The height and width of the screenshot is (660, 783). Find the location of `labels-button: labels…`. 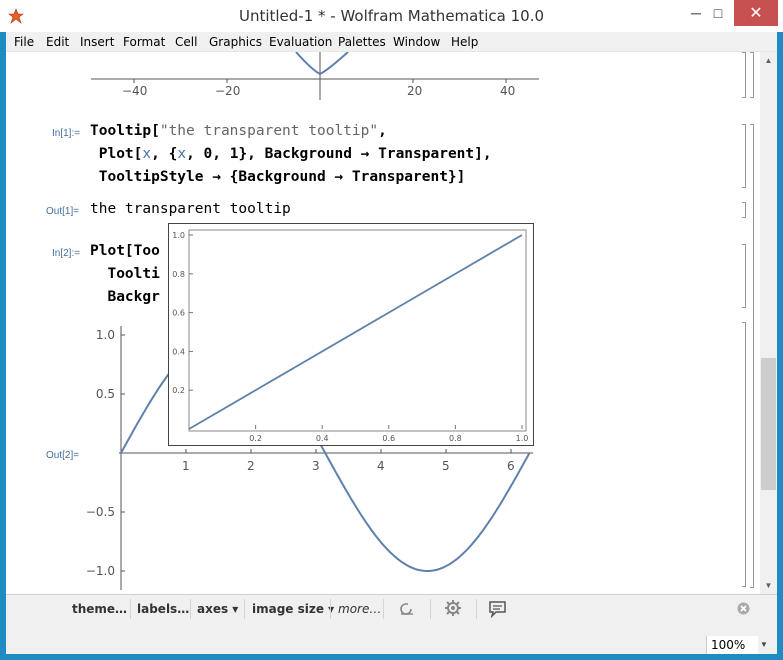

labels-button: labels… is located at coordinates (163, 609).